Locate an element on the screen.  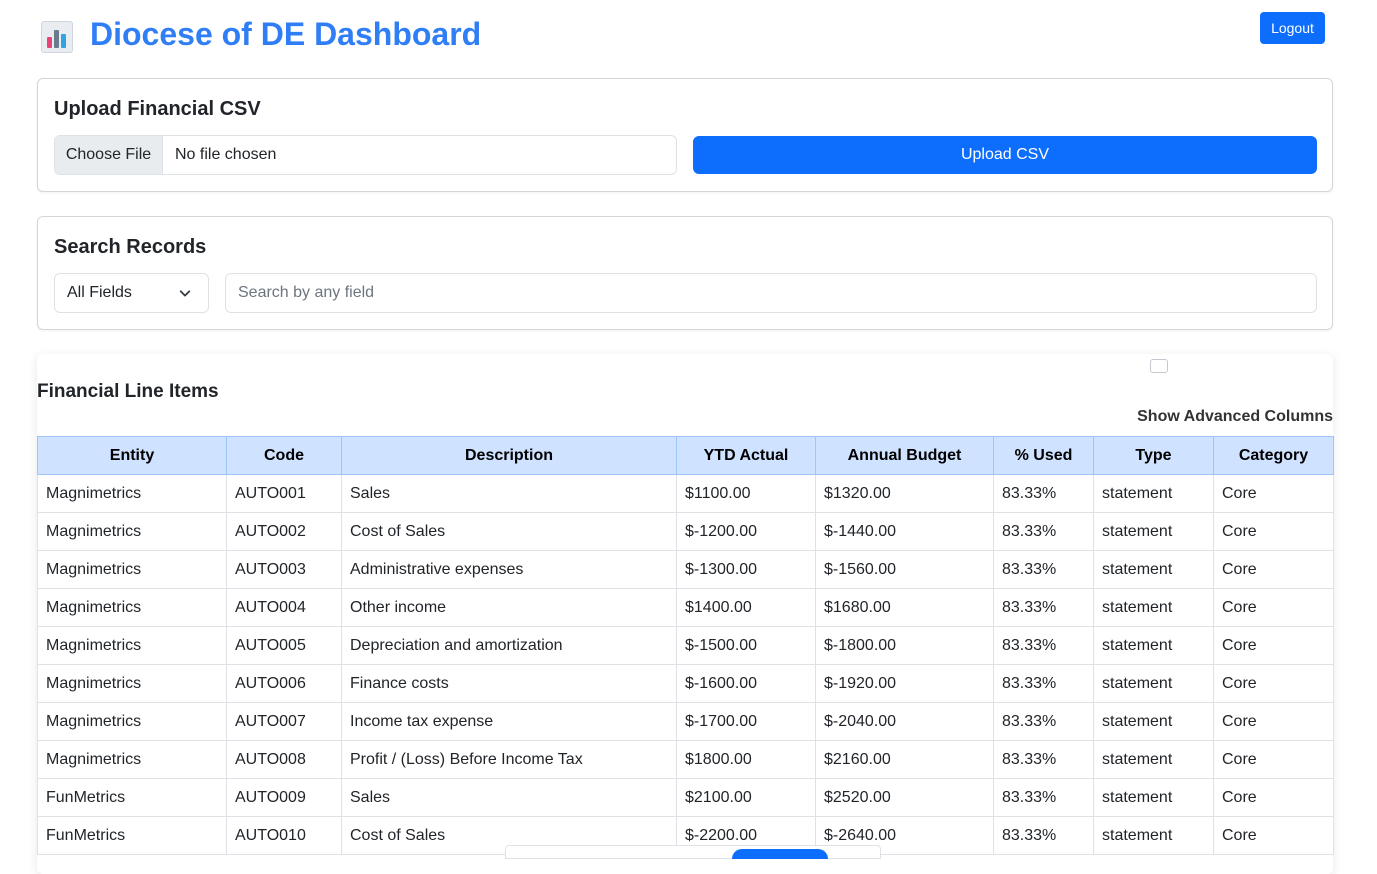
table-cell: AUTO004 is located at coordinates (284, 607).